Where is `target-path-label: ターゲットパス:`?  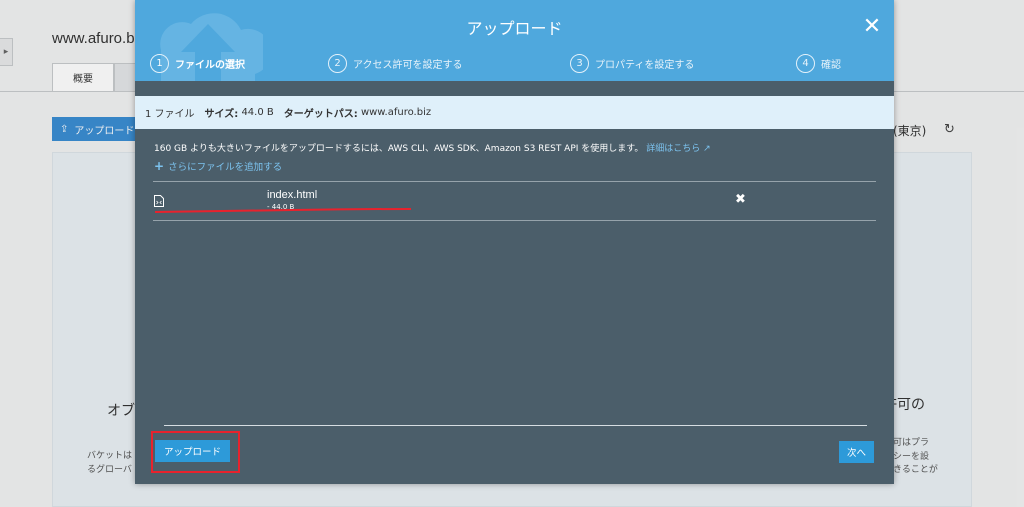
target-path-label: ターゲットパス: is located at coordinates (320, 114).